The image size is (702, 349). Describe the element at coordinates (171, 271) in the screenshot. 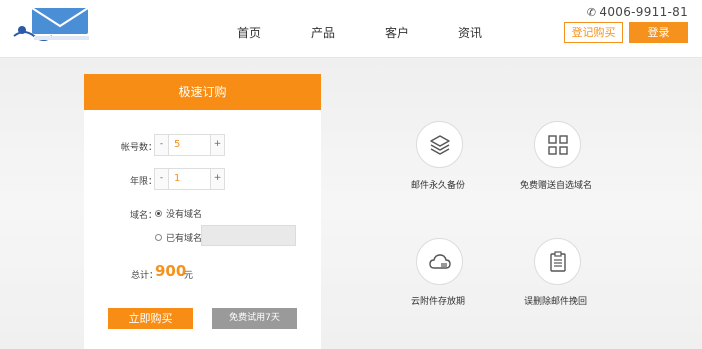

I see `total-value: 900` at that location.